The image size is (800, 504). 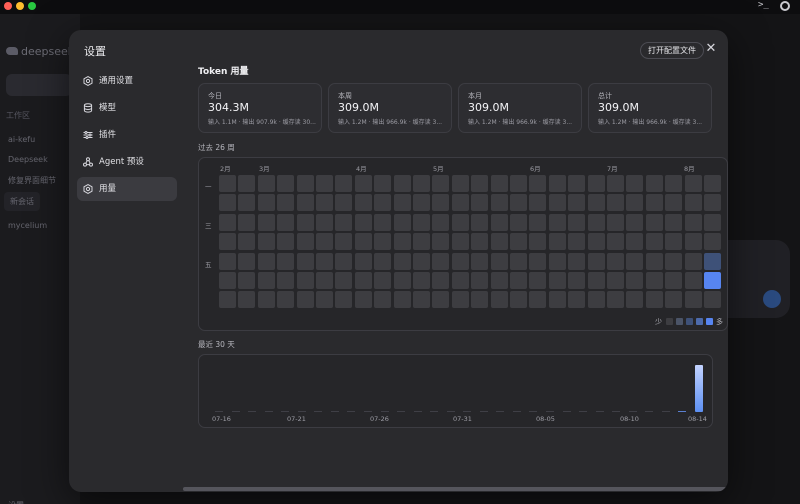 What do you see at coordinates (32, 6) in the screenshot?
I see `zoom-window-button` at bounding box center [32, 6].